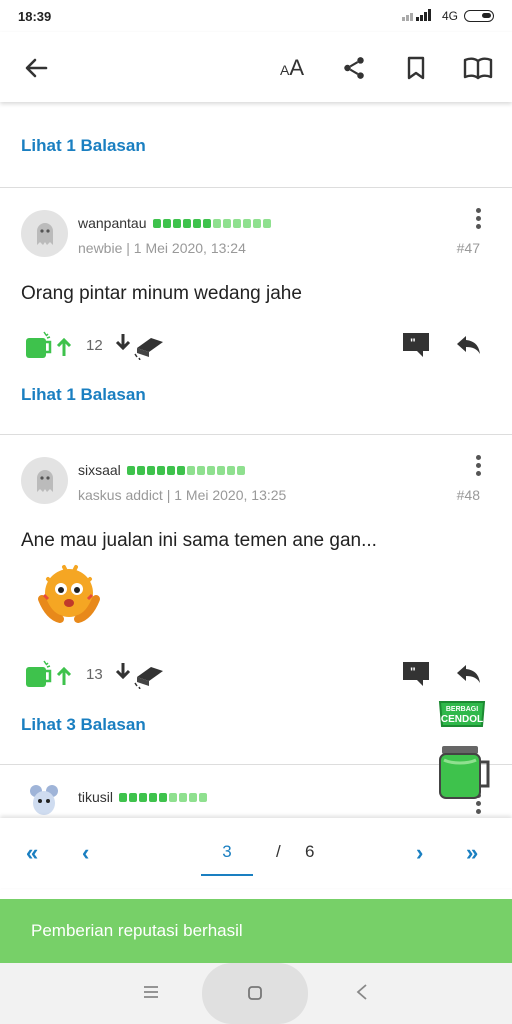 The width and height of the screenshot is (512, 1024). I want to click on bookmark-icon, so click(416, 68).